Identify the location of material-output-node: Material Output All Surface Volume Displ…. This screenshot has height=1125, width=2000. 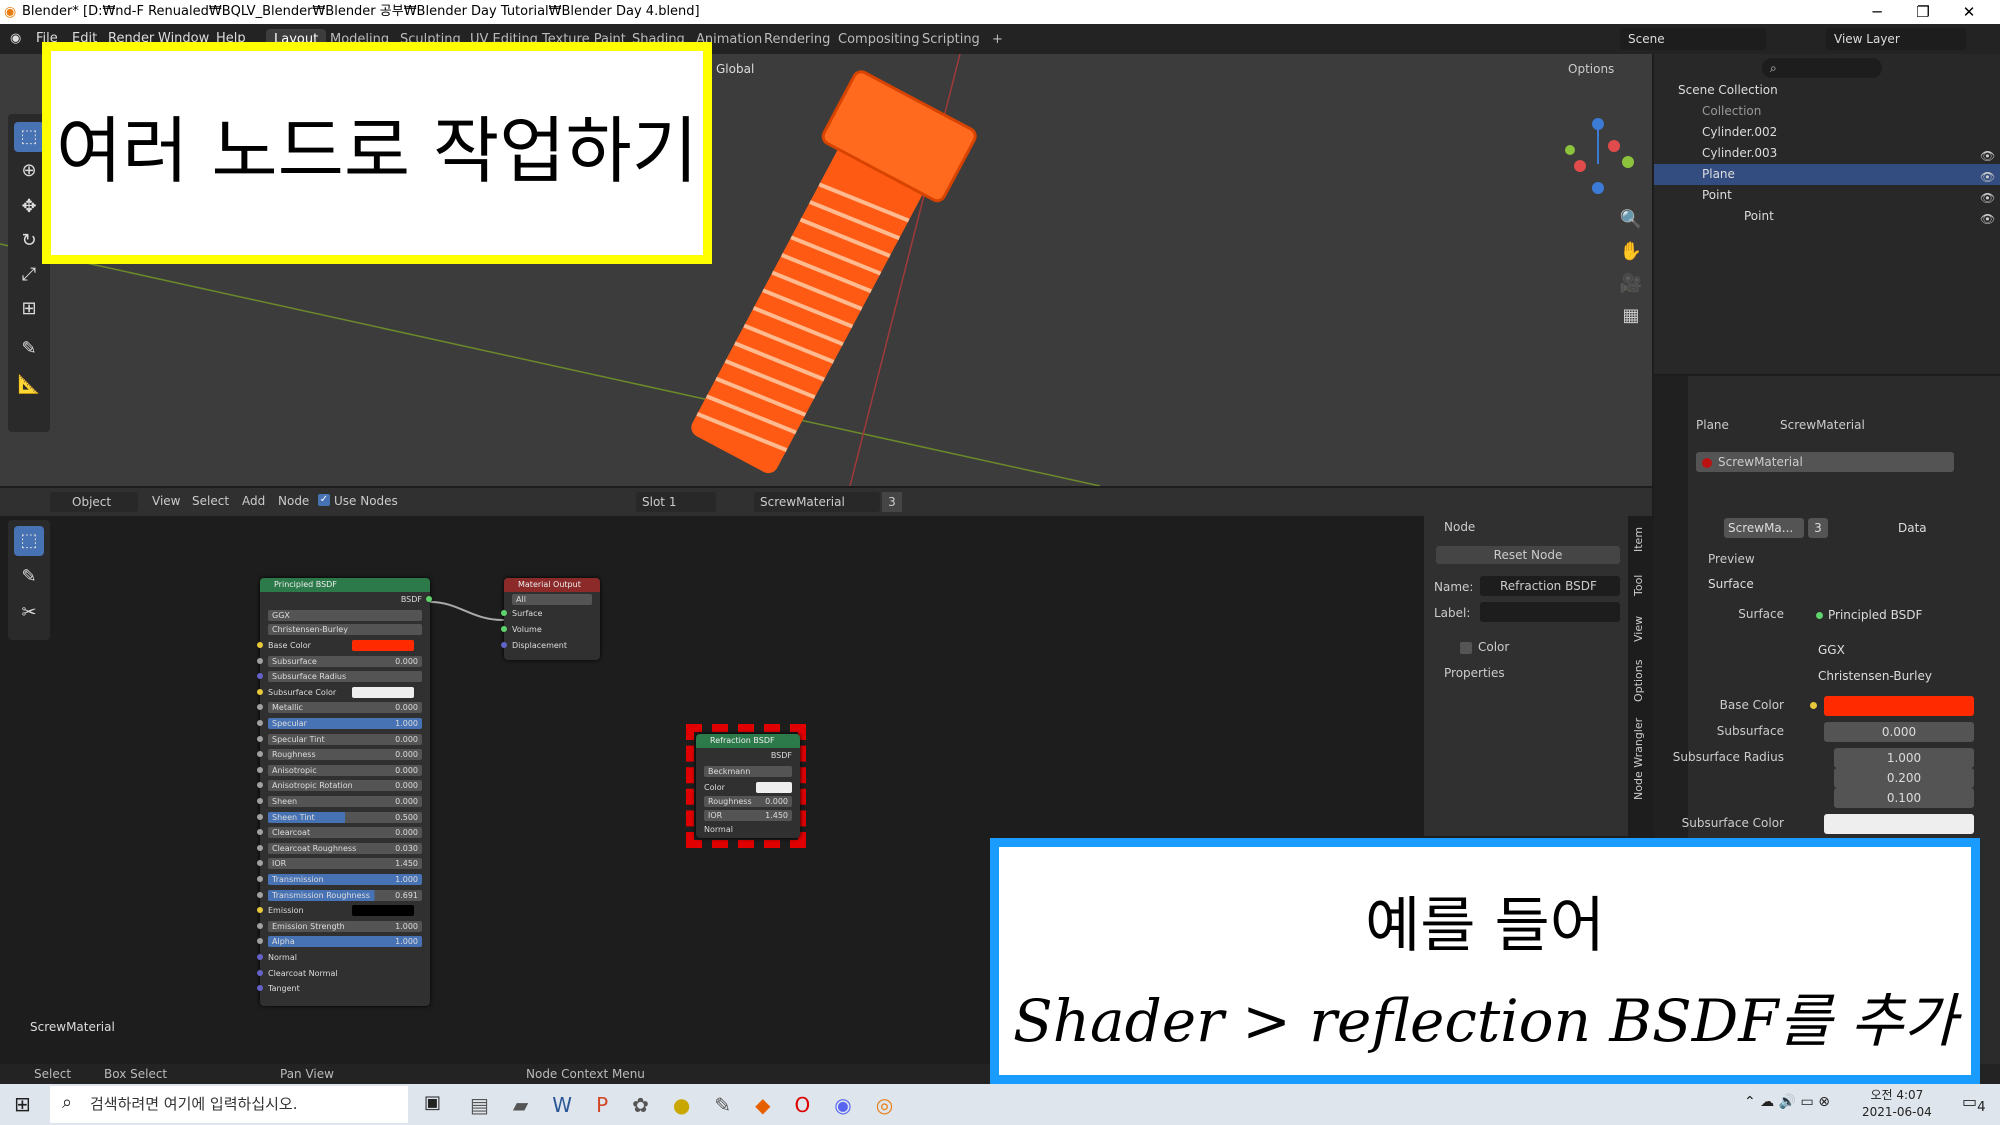
(550, 619).